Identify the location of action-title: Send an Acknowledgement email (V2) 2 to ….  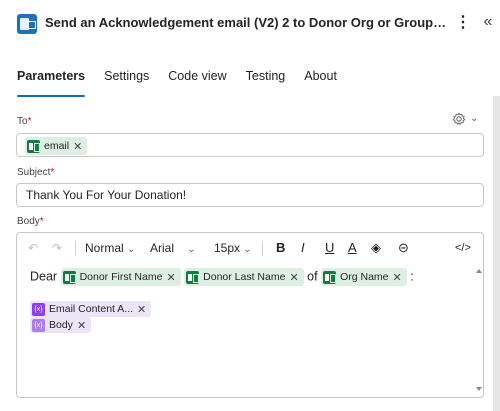
(247, 22).